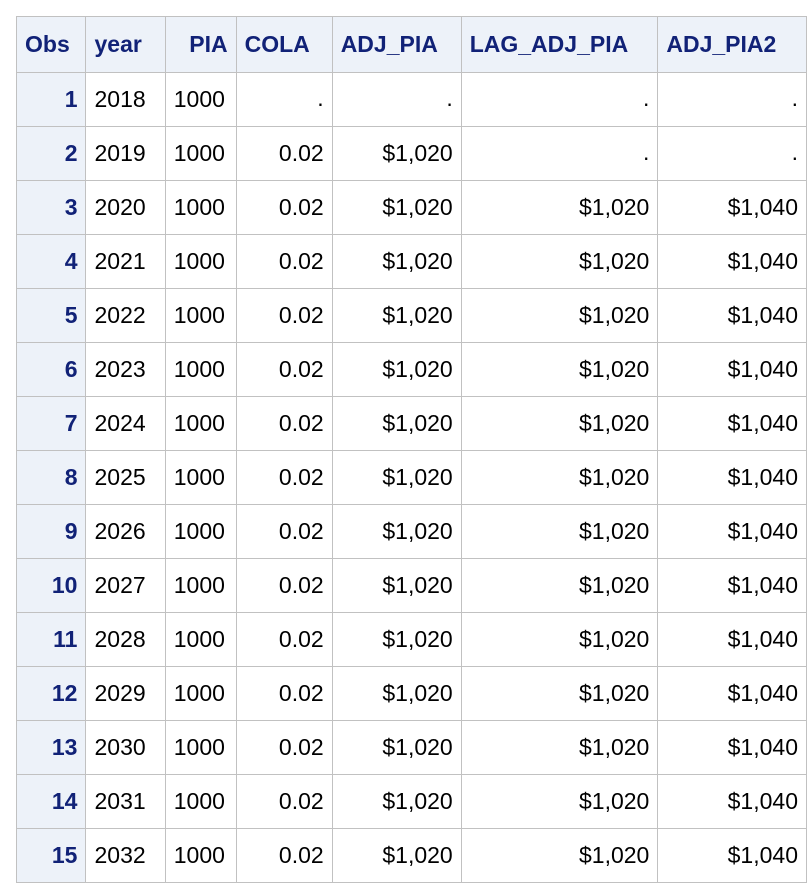 This screenshot has width=807, height=883. What do you see at coordinates (125, 747) in the screenshot?
I see `cell-year: 2030` at bounding box center [125, 747].